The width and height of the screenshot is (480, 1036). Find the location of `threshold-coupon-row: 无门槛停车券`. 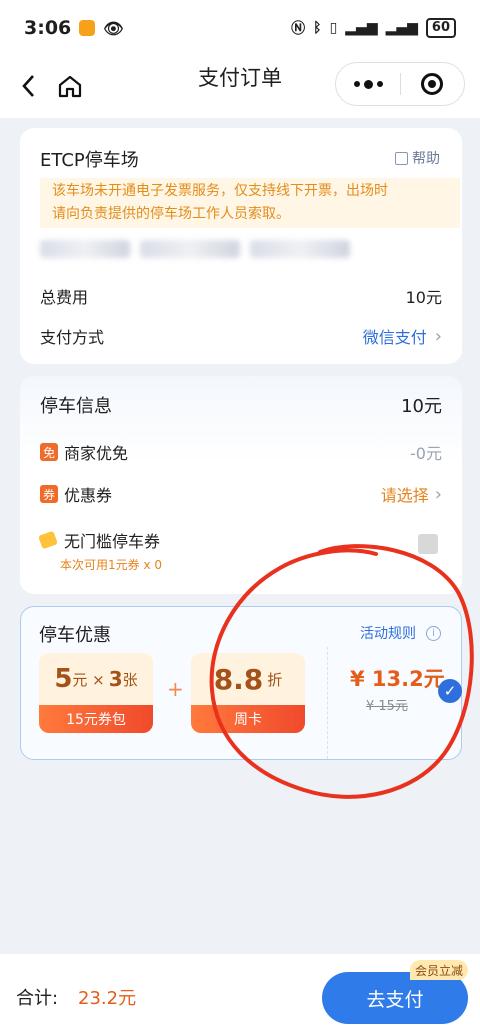

threshold-coupon-row: 无门槛停车券 is located at coordinates (240, 540).